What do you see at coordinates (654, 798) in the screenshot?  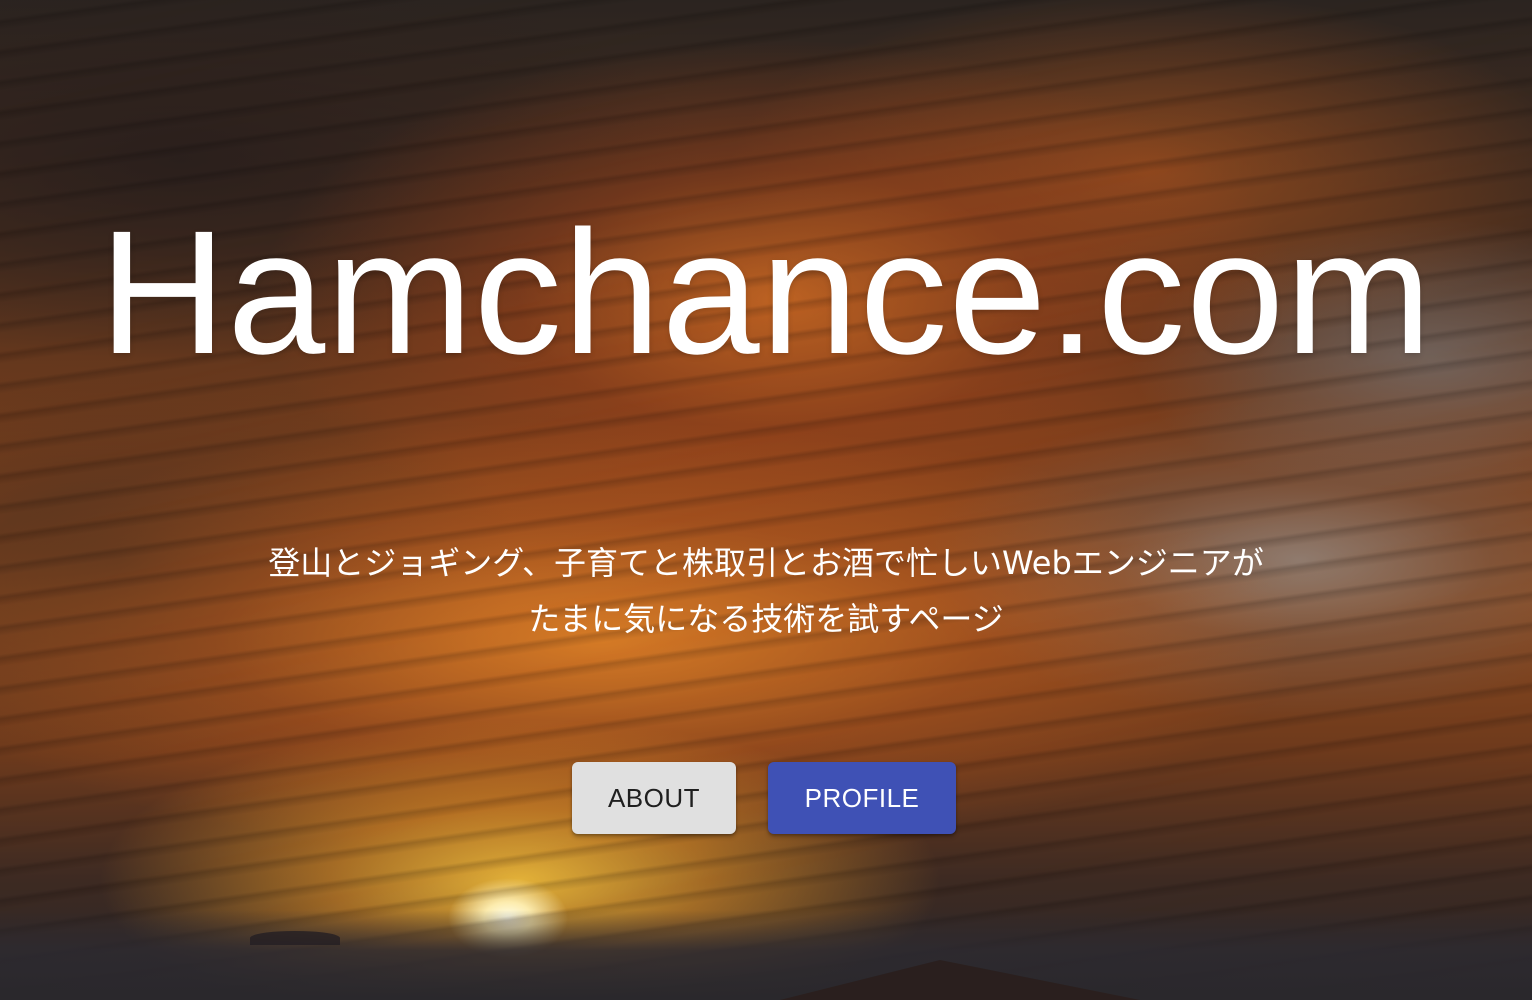 I see `about-button: ABOUT` at bounding box center [654, 798].